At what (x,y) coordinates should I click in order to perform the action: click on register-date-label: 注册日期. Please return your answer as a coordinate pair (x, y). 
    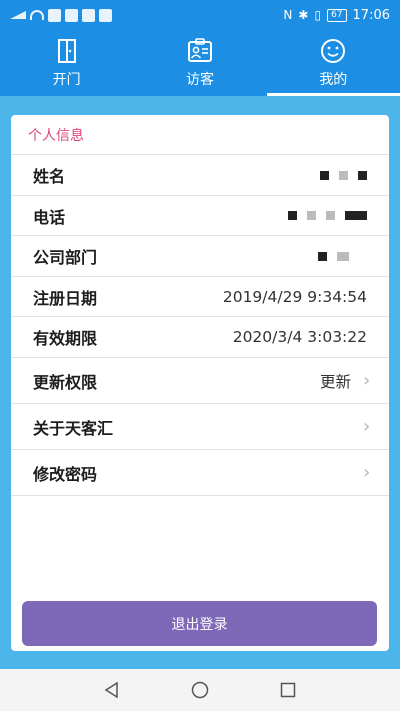
    Looking at the image, I should click on (65, 298).